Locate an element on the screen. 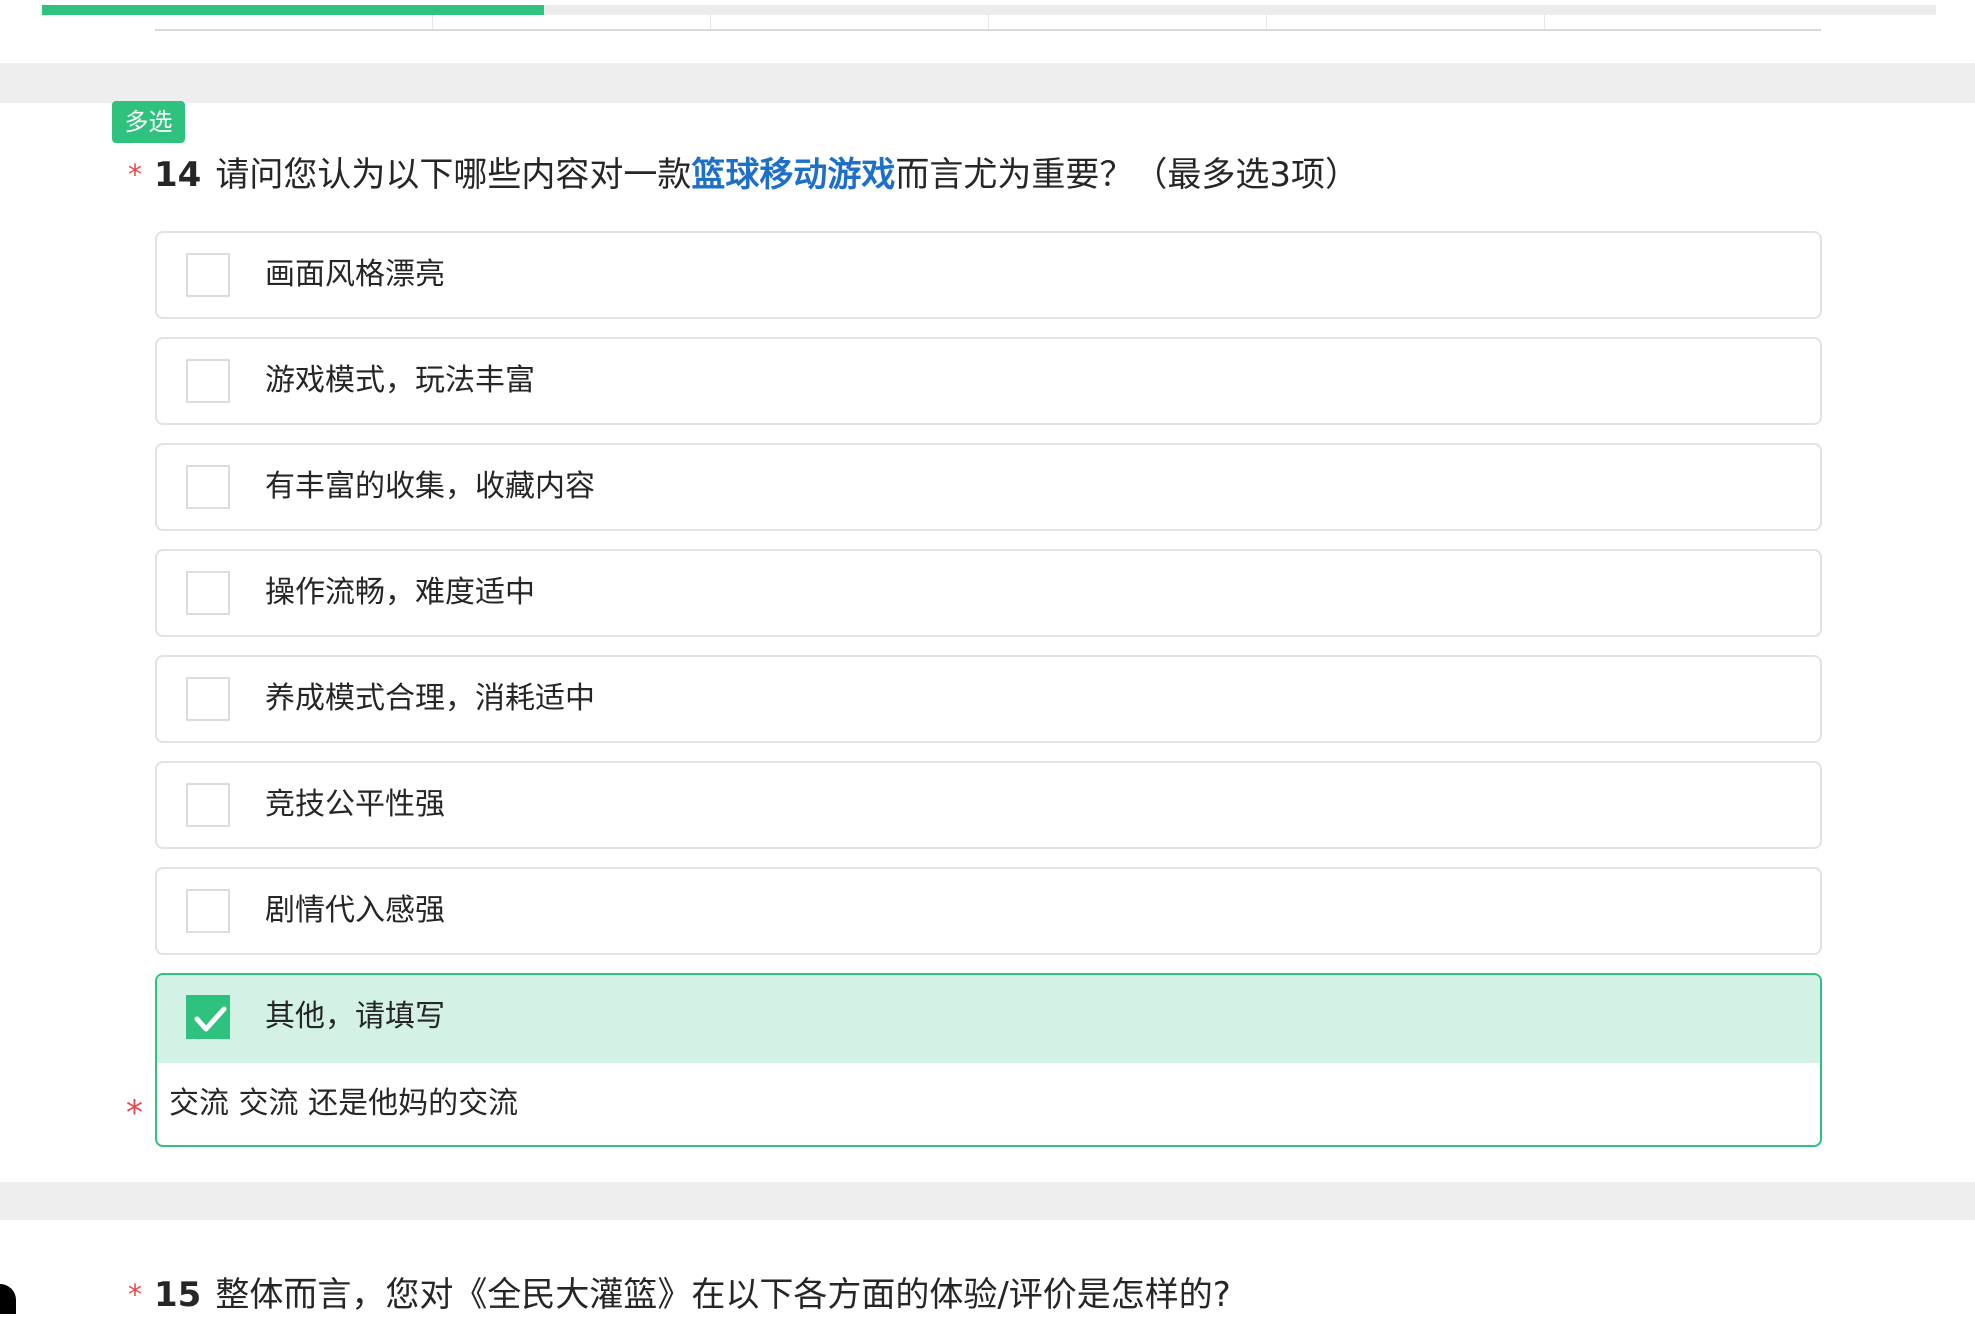 This screenshot has width=1975, height=1320. checkbox-checked is located at coordinates (208, 1017).